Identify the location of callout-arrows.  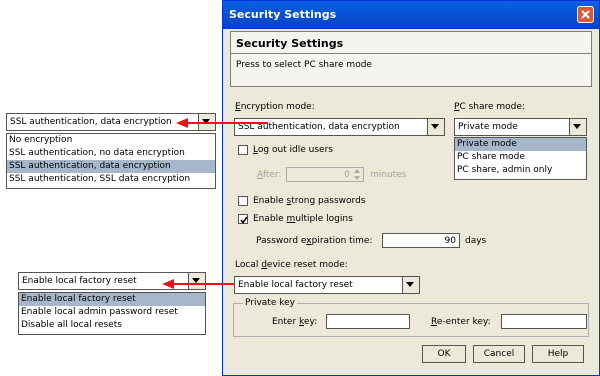
(215, 203).